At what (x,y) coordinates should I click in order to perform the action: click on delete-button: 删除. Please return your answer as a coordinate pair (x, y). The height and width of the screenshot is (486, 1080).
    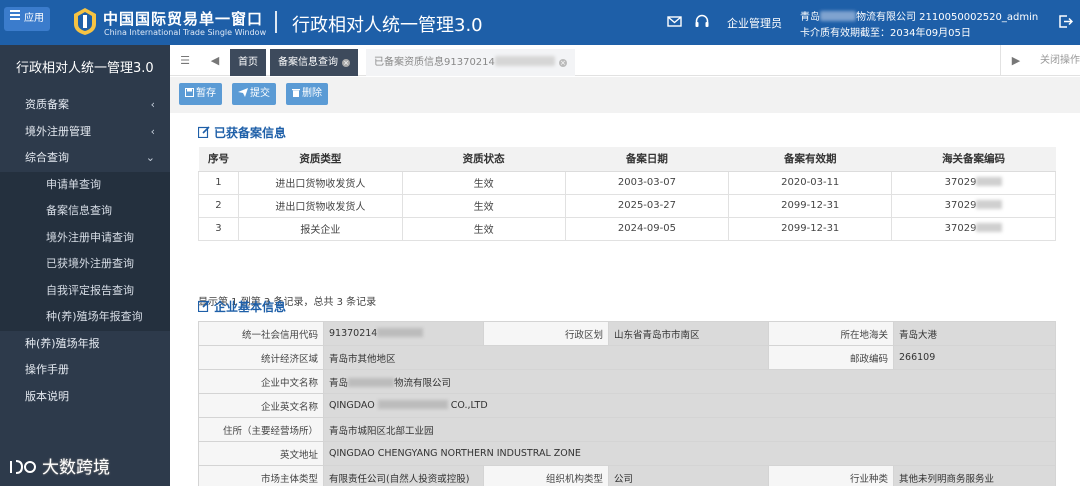
    Looking at the image, I should click on (307, 94).